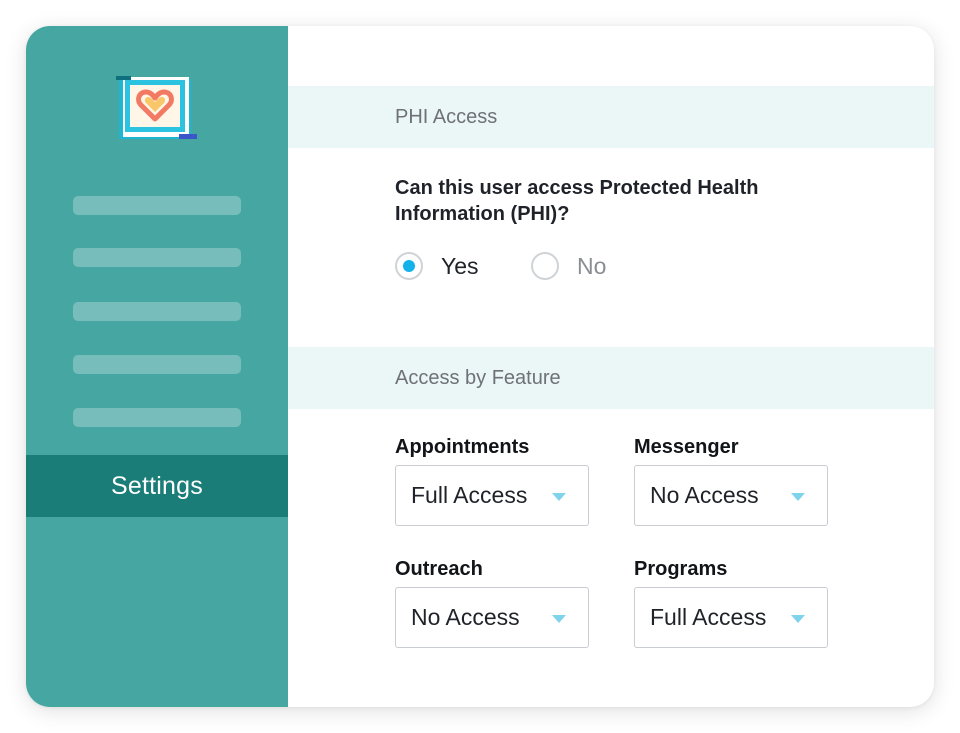 Image resolution: width=960 pixels, height=733 pixels. Describe the element at coordinates (545, 266) in the screenshot. I see `radio-button-unchecked` at that location.